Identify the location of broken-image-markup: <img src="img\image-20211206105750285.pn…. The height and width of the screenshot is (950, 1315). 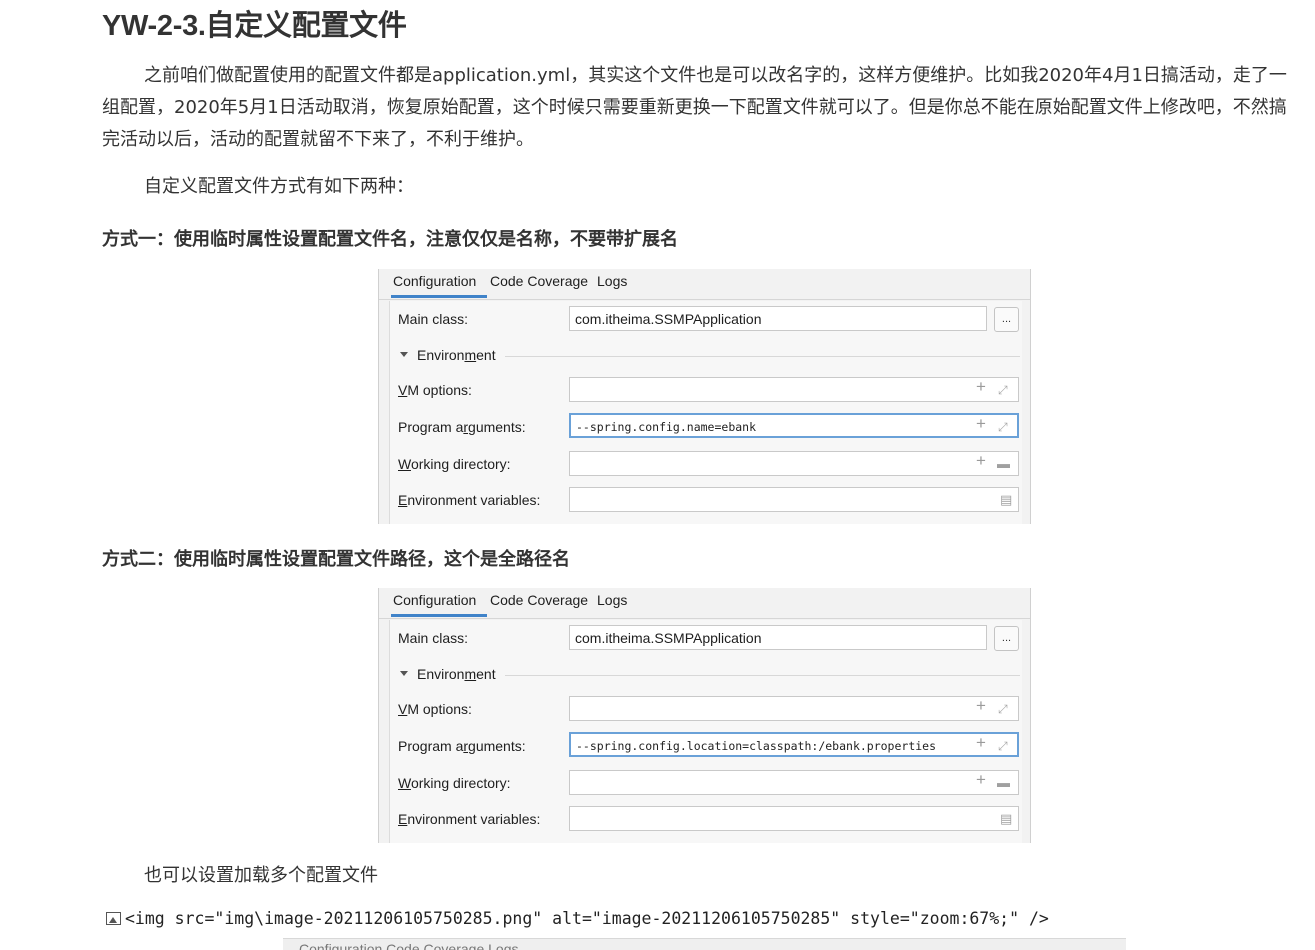
(577, 918).